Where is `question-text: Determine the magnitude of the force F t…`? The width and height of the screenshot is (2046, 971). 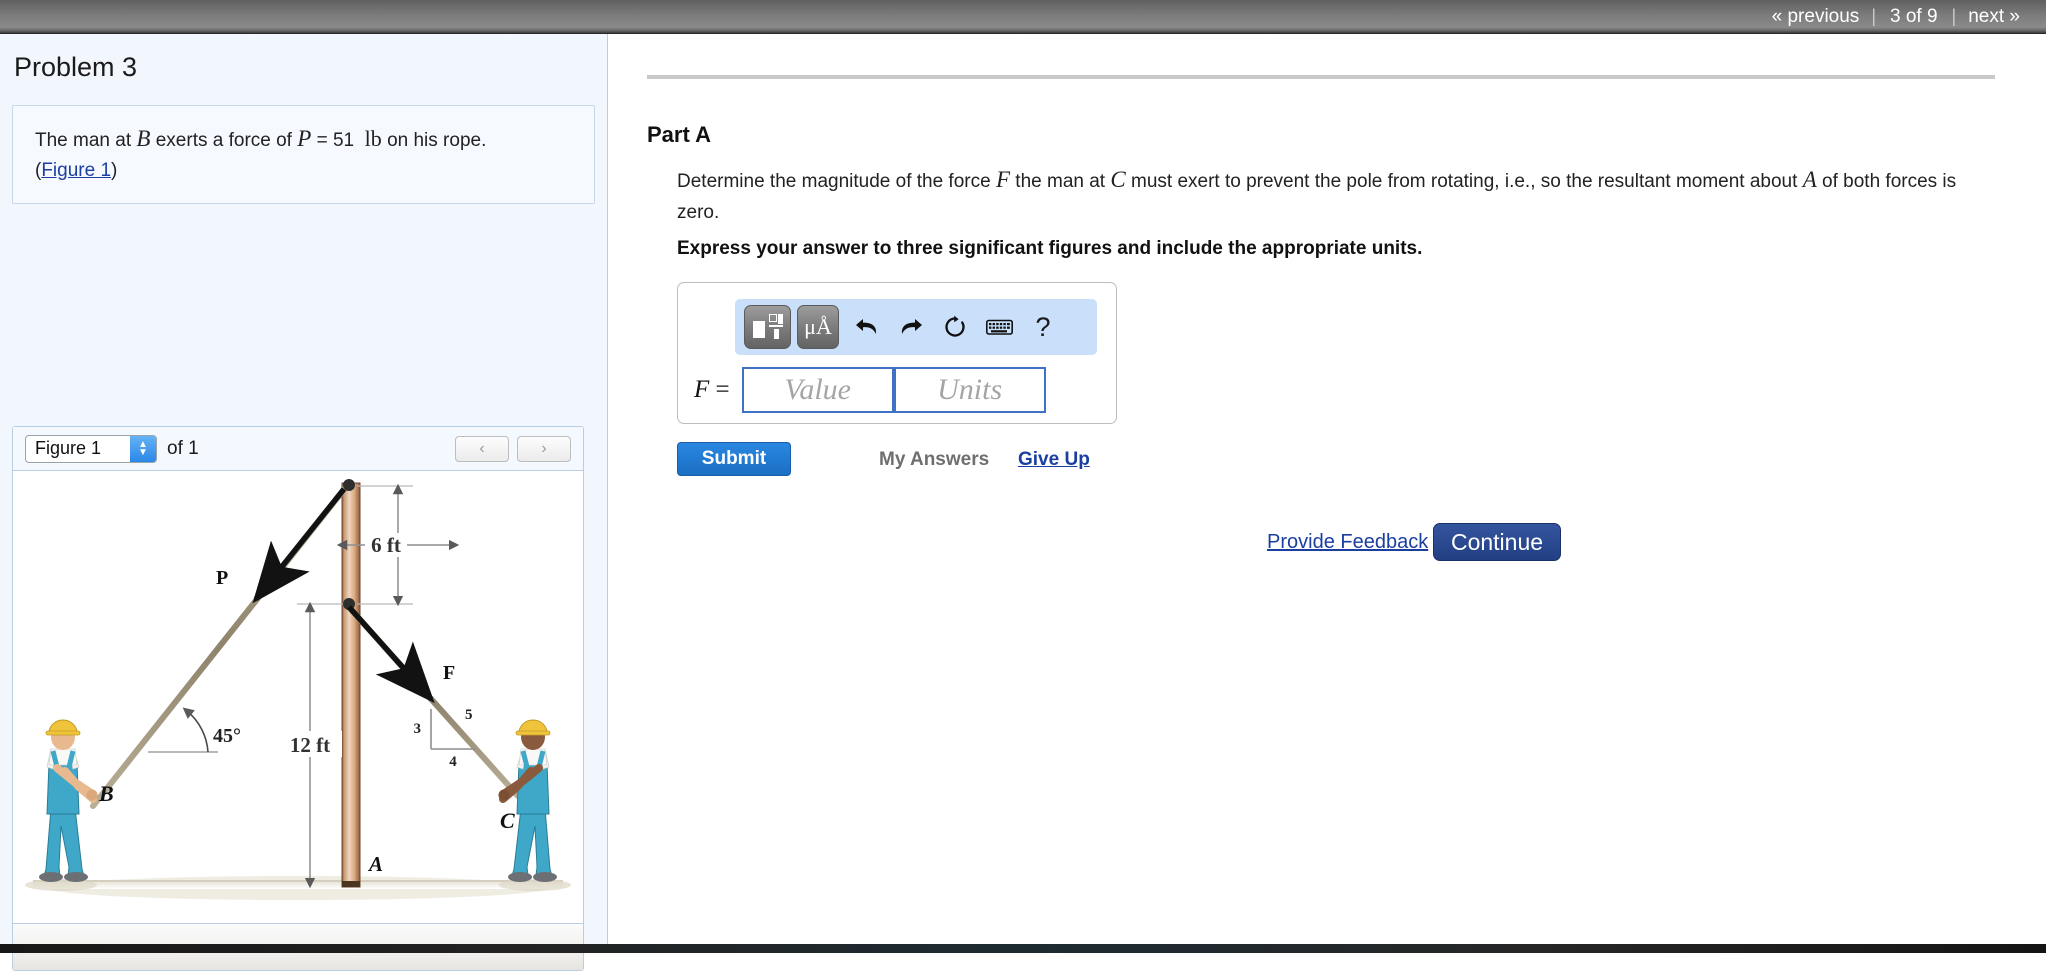 question-text: Determine the magnitude of the force F t… is located at coordinates (1337, 194).